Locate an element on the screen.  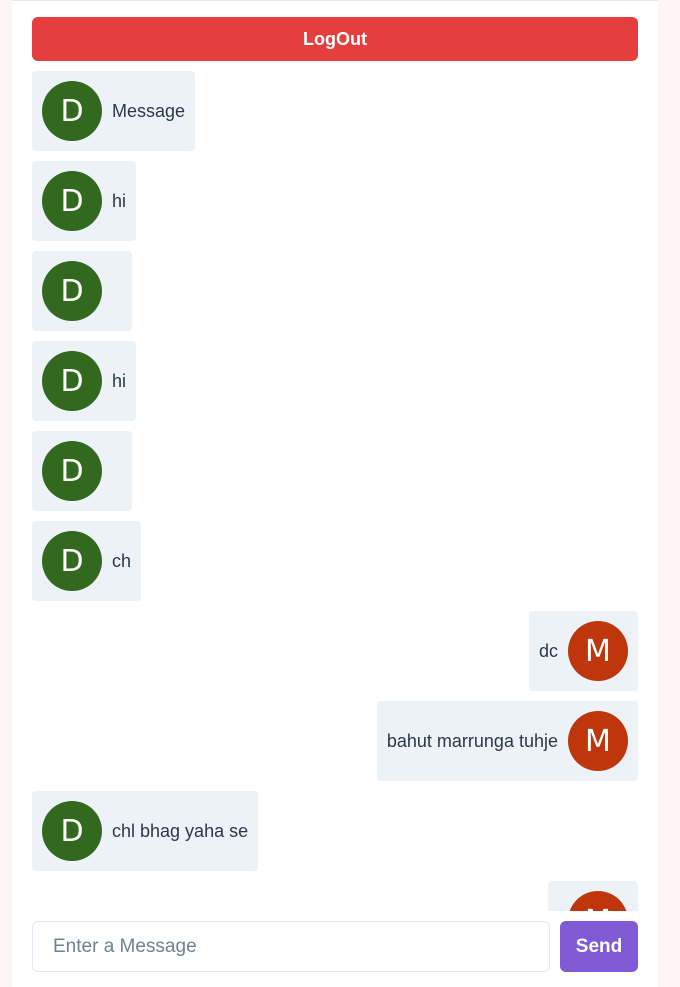
logout-button: LogOut is located at coordinates (335, 39).